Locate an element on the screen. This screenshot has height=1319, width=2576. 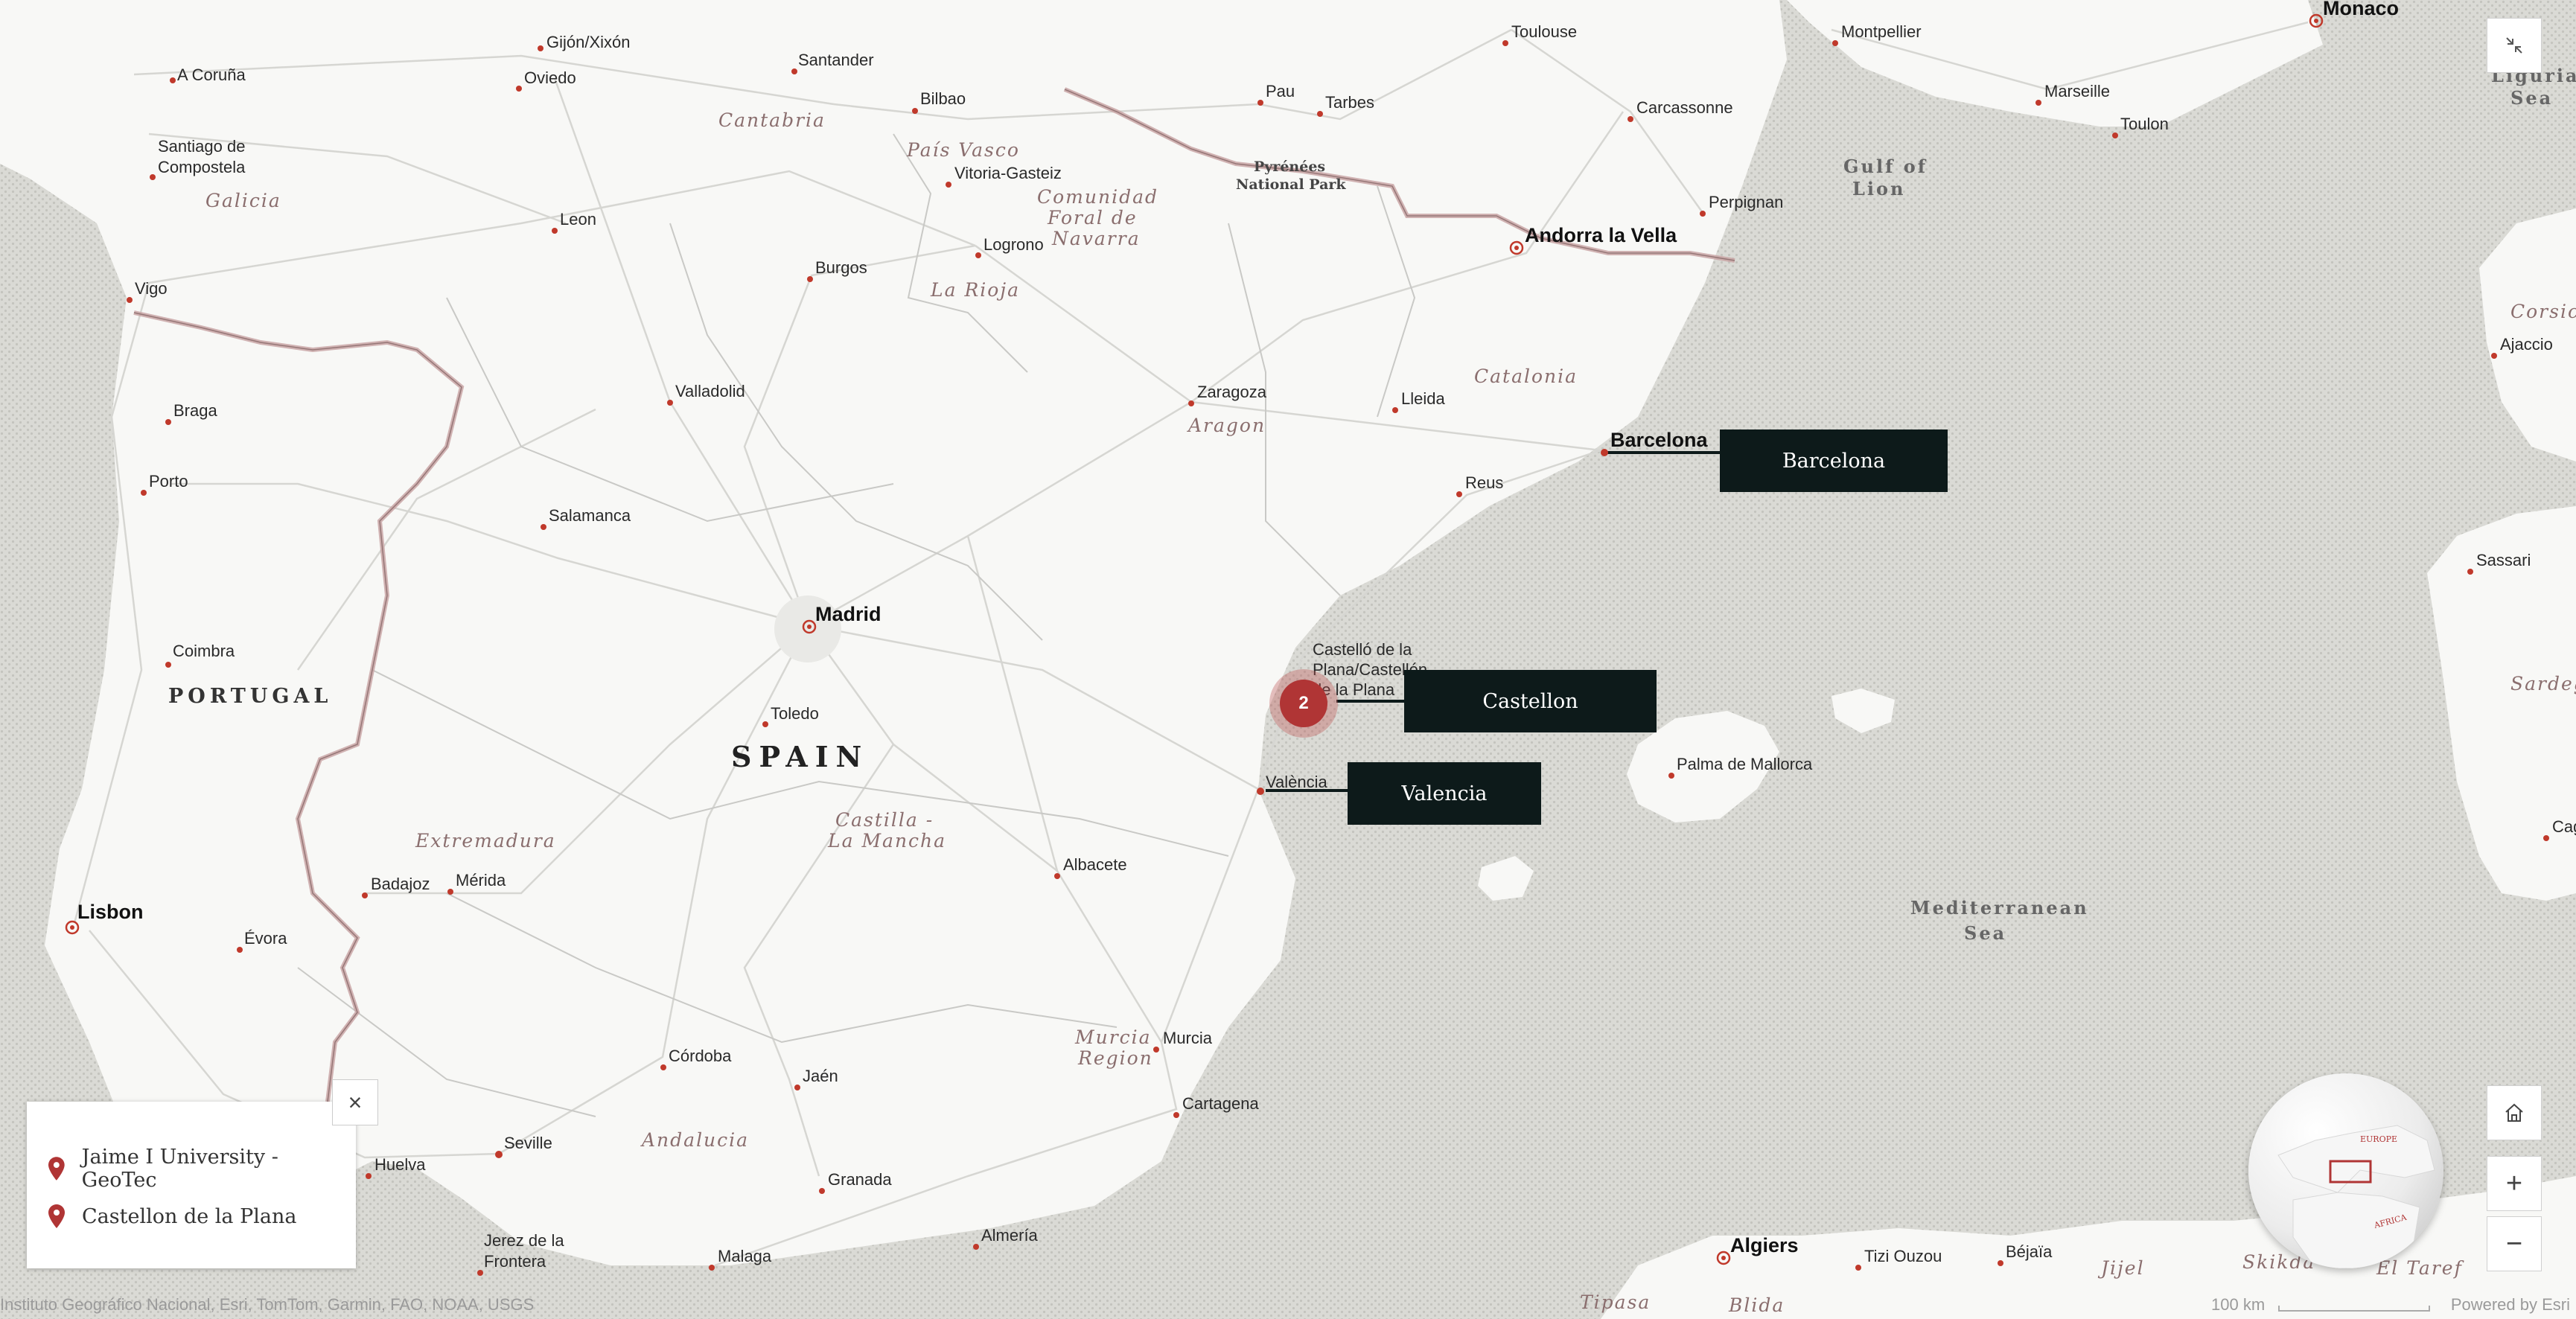
globe-label-europe: EUROPE is located at coordinates (2378, 1139).